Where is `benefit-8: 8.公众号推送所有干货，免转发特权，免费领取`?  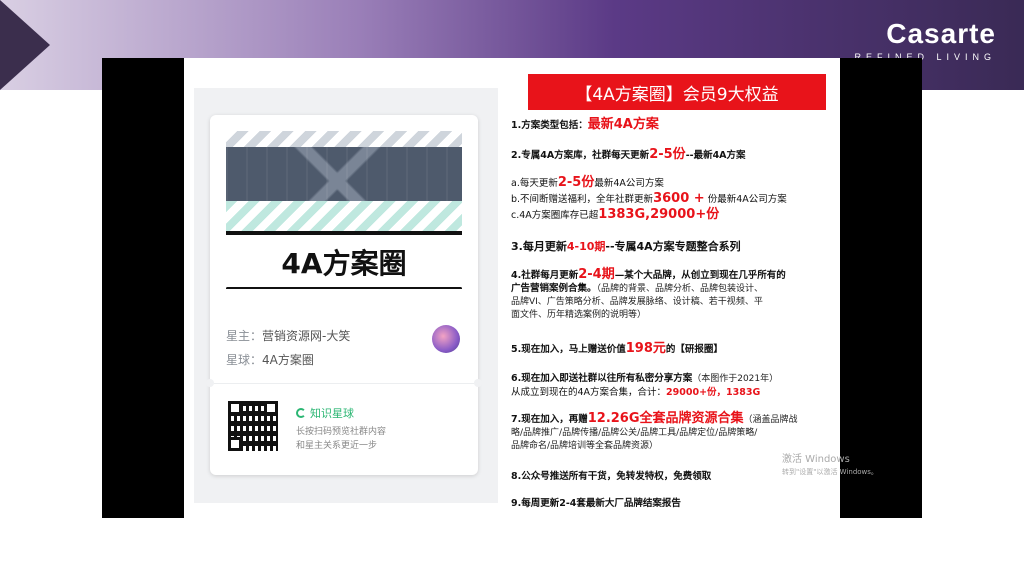
benefit-8: 8.公众号推送所有干货，免转发特权，免费领取 is located at coordinates (611, 476).